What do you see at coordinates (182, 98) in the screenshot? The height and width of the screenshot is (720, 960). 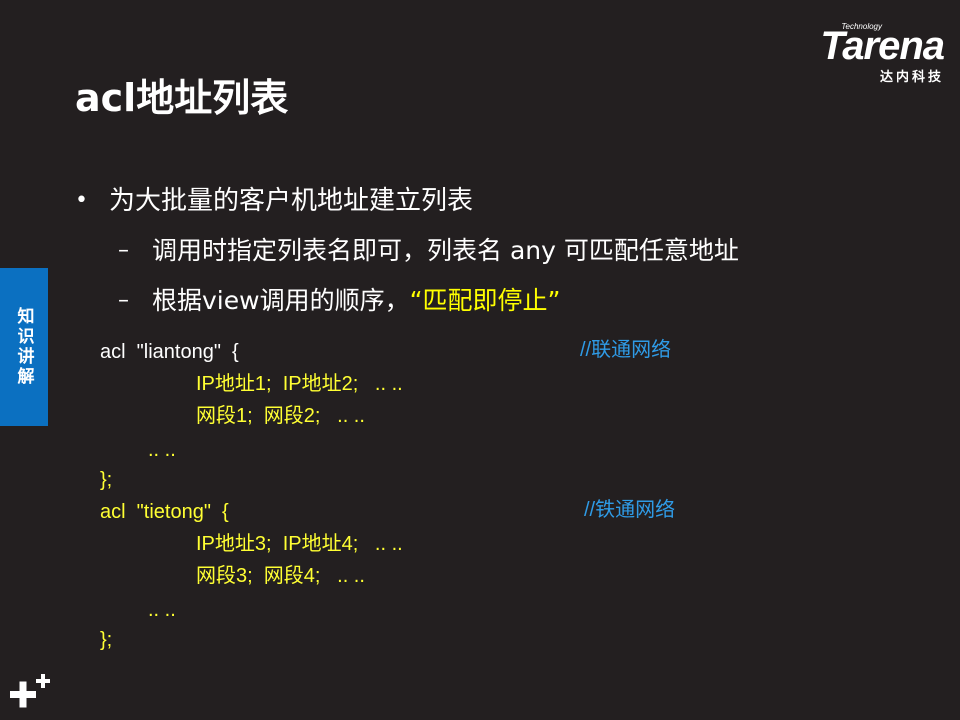 I see `slide-title: acl地址列表` at bounding box center [182, 98].